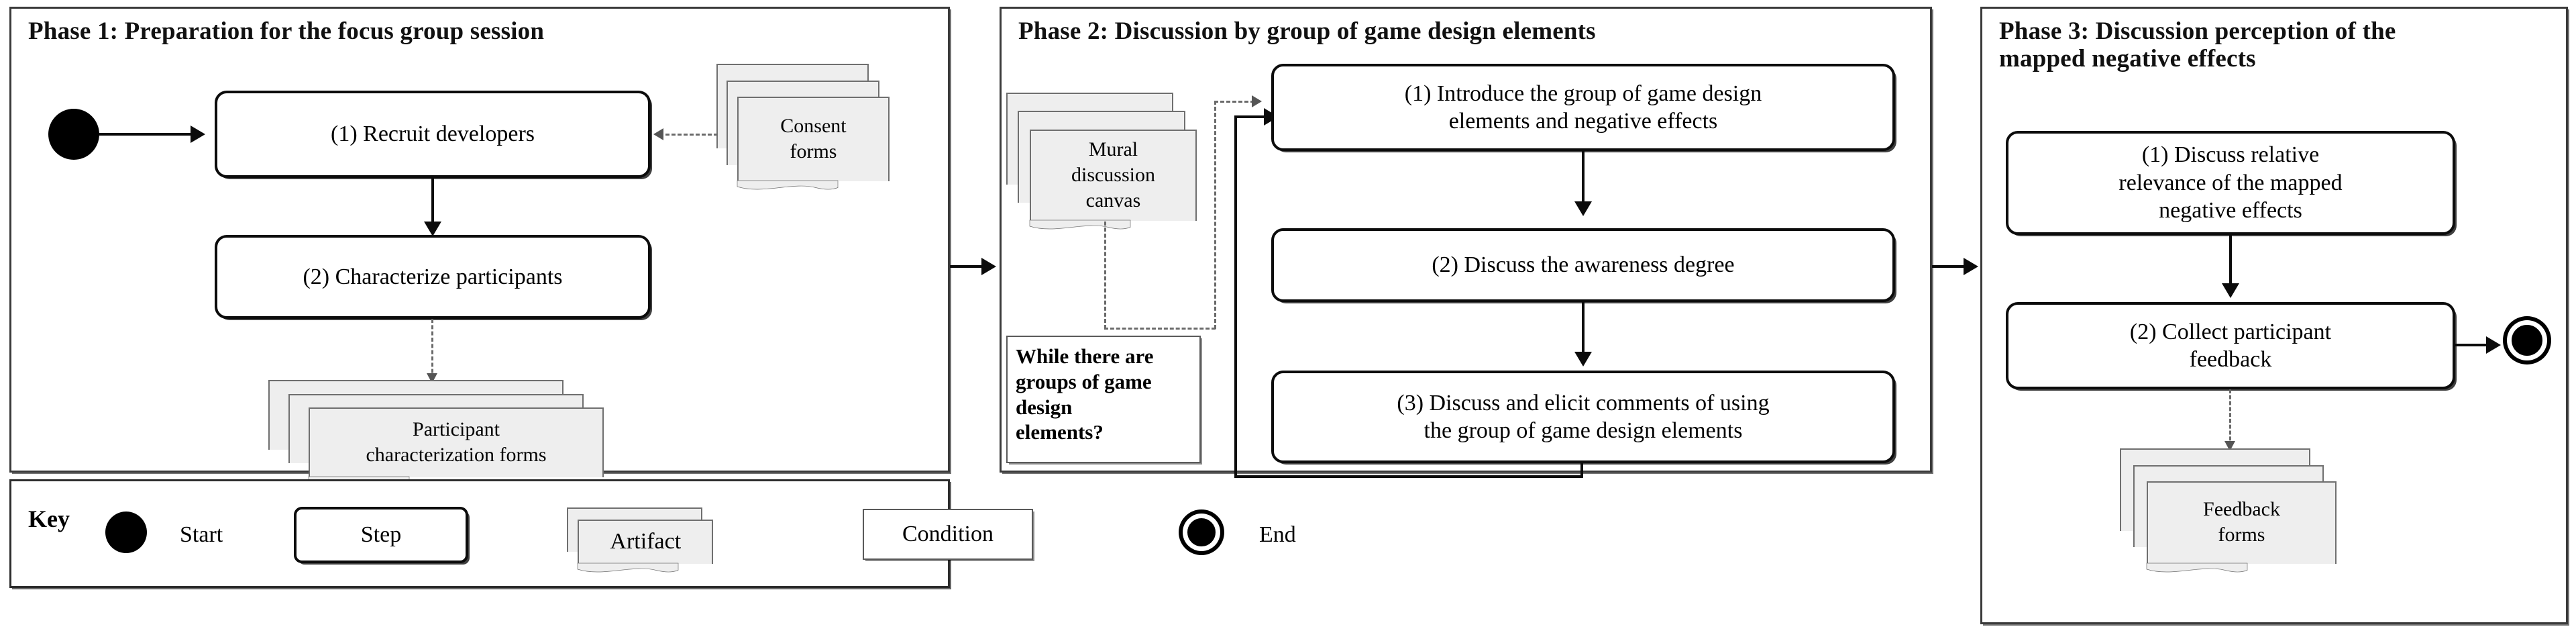  What do you see at coordinates (2472, 345) in the screenshot?
I see `connector-step2-to-end` at bounding box center [2472, 345].